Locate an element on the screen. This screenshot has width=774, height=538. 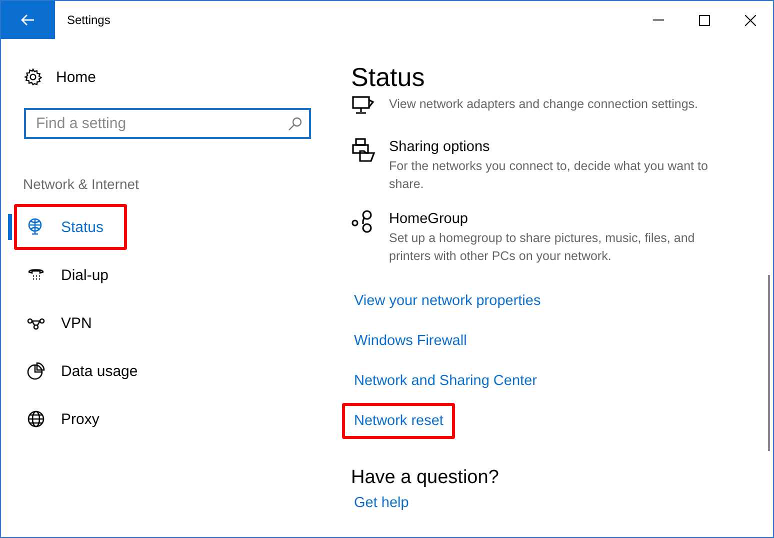
option-title: HomeGroup is located at coordinates (564, 219).